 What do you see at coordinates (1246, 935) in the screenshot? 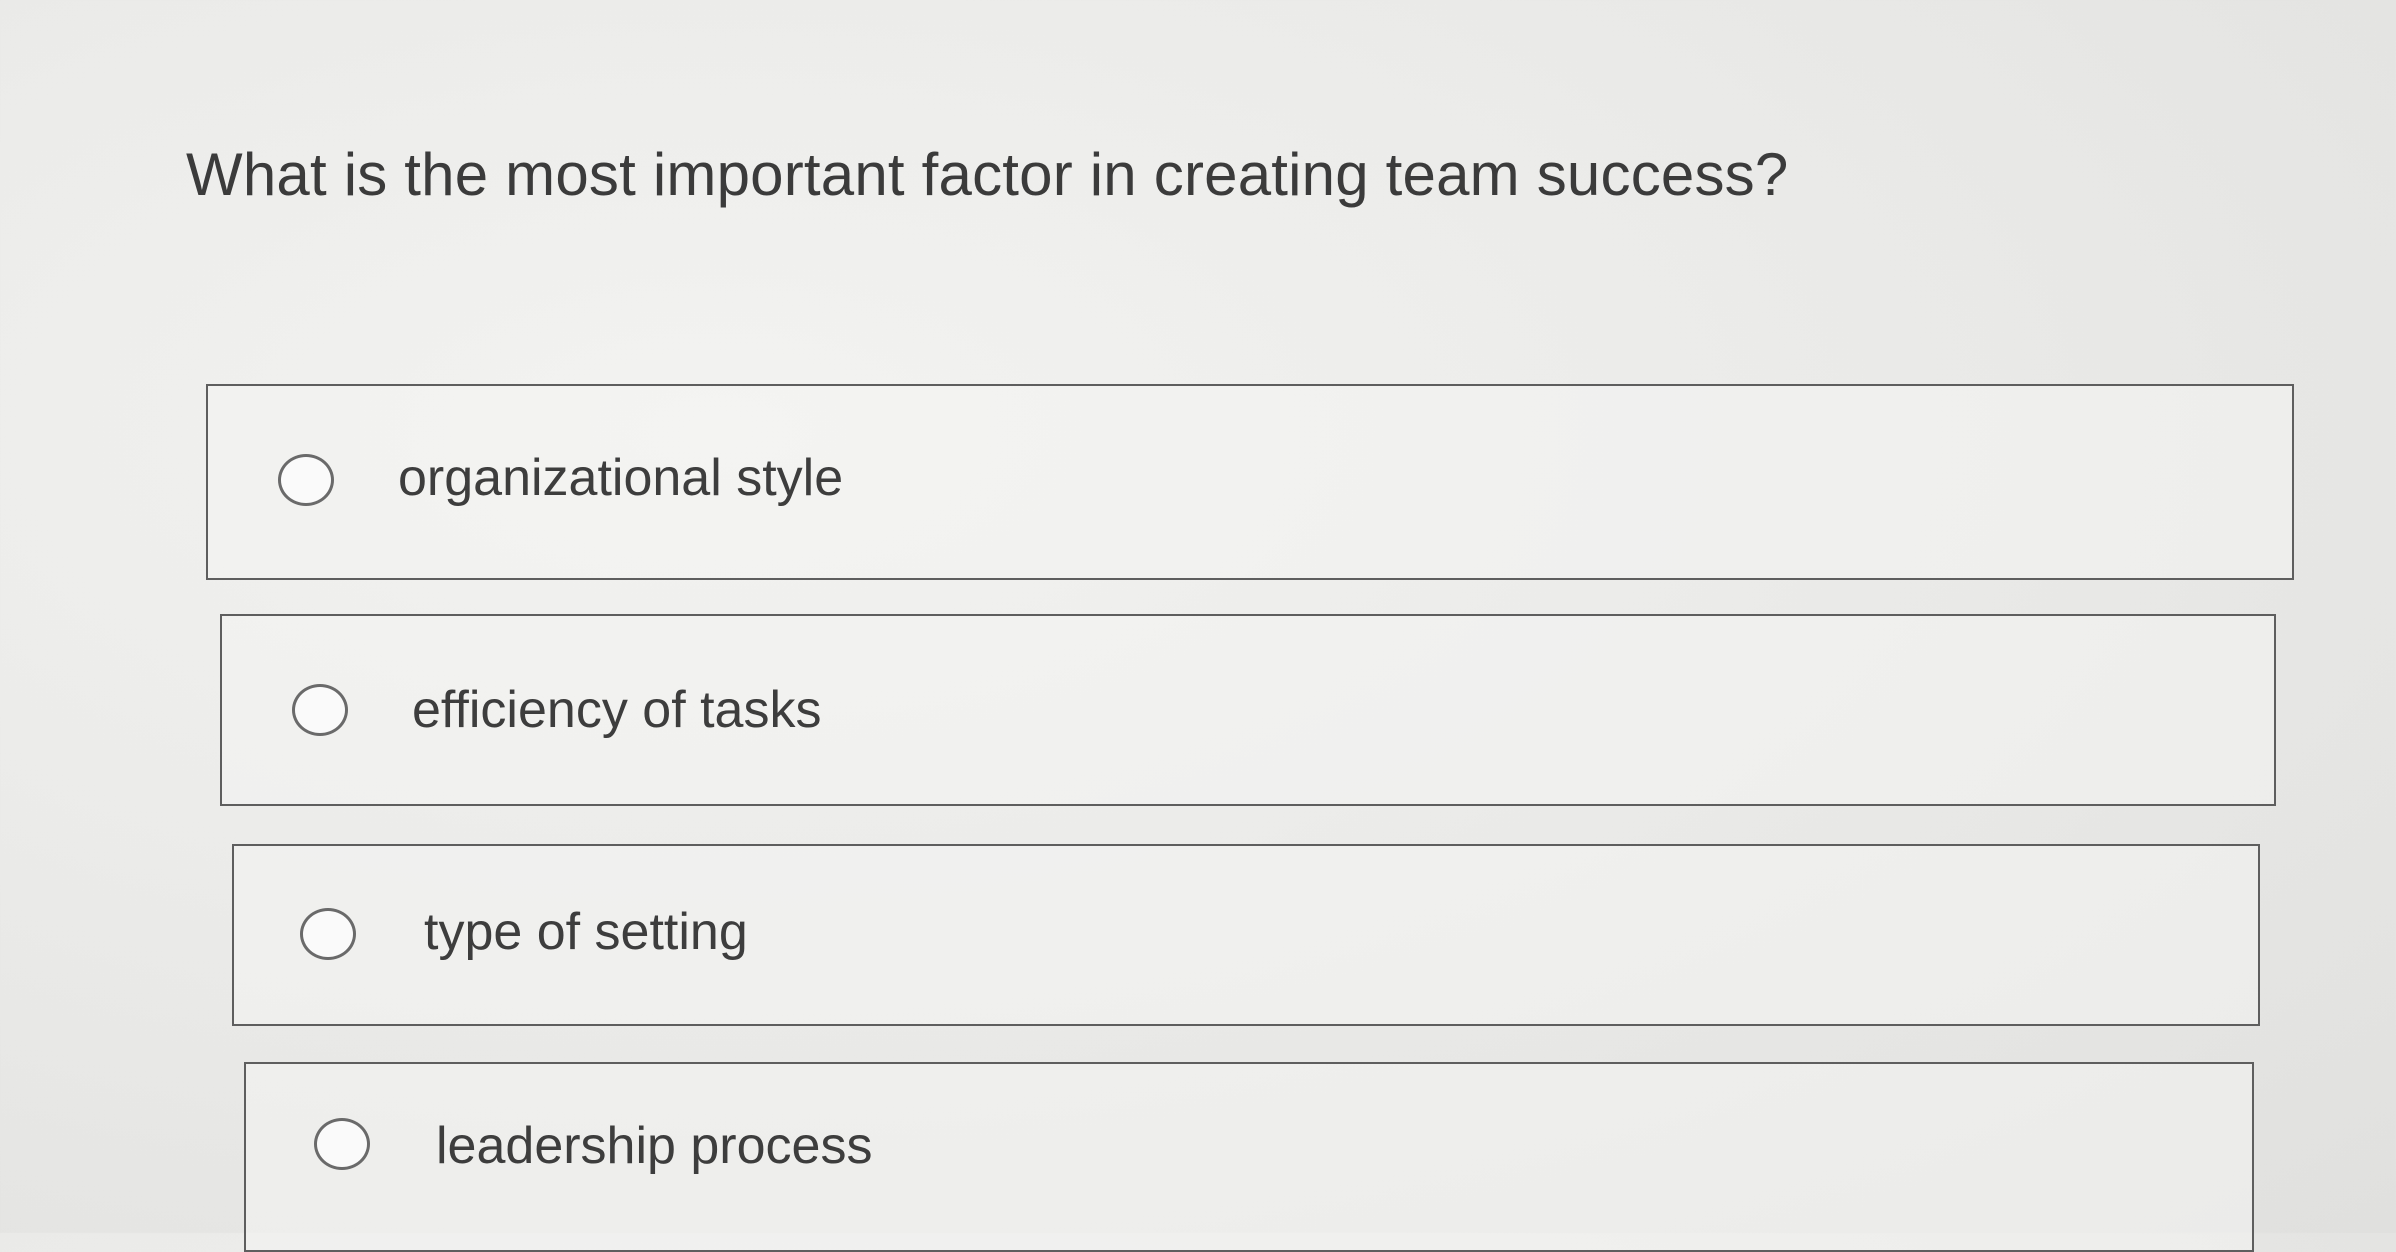
I see `answer-option-type-of-setting: type of setting` at bounding box center [1246, 935].